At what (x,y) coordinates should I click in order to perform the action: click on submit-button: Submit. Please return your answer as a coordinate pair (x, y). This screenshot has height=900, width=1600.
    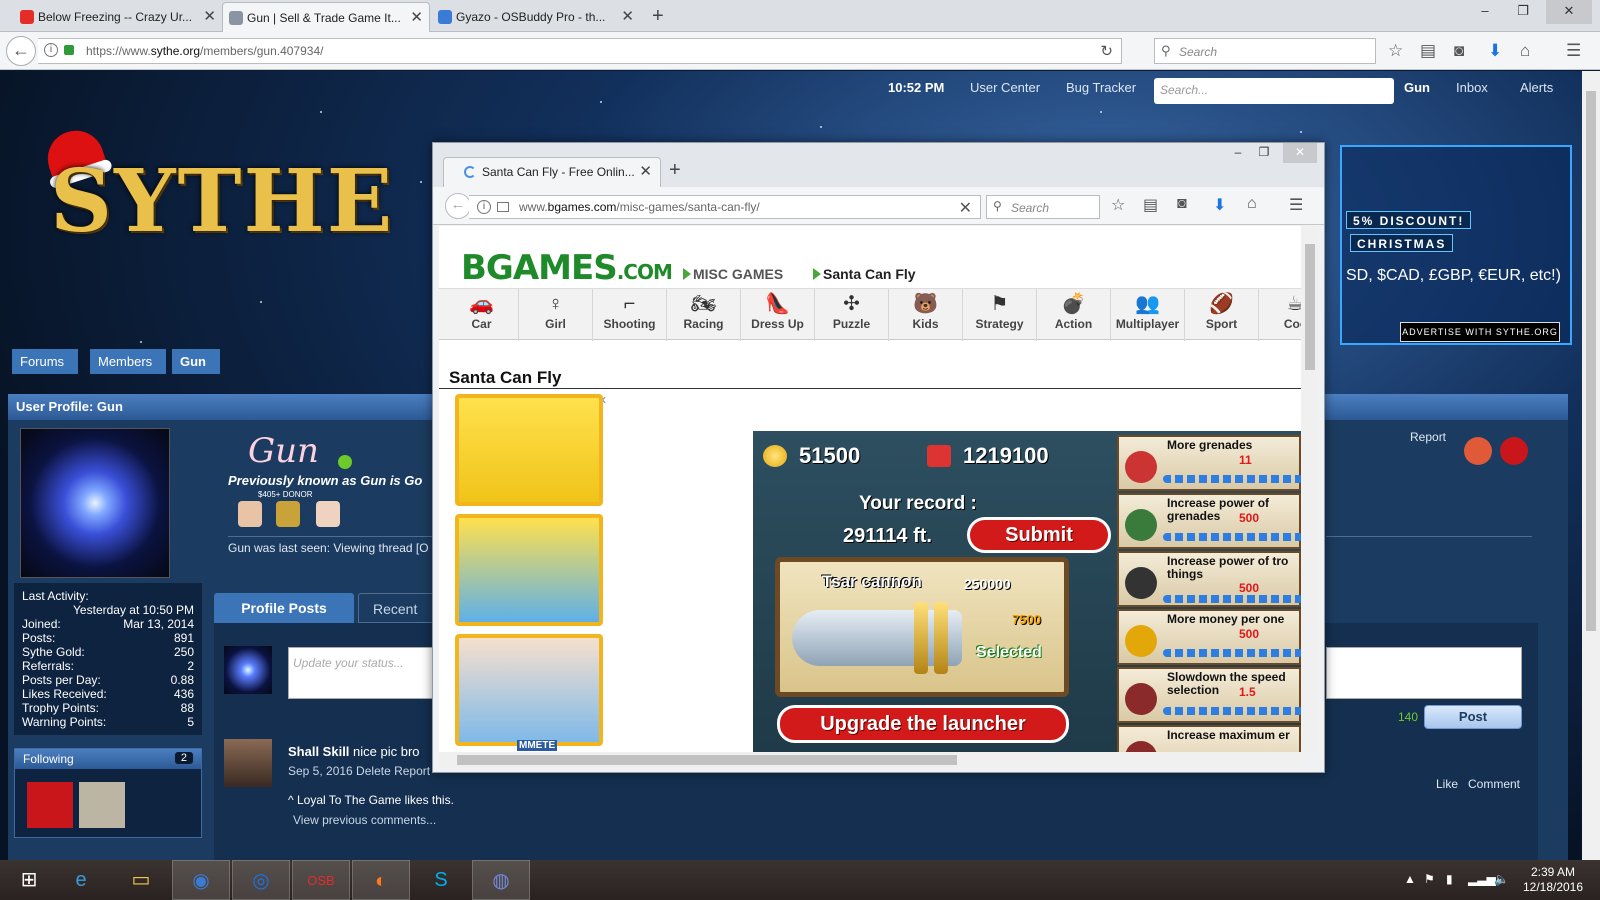
    Looking at the image, I should click on (1039, 535).